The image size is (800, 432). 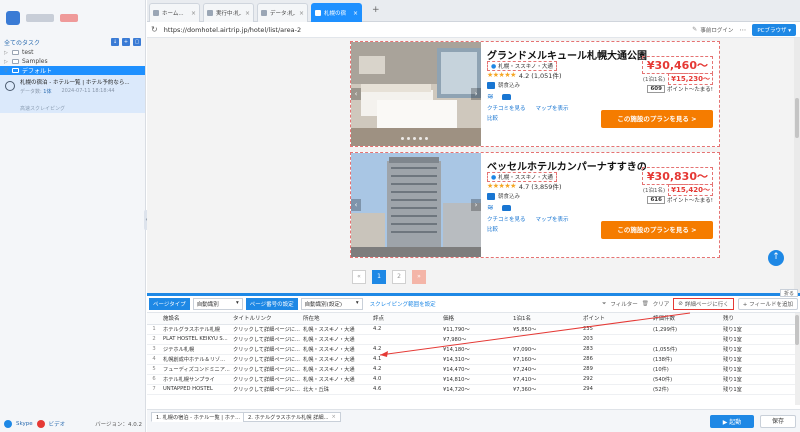 I want to click on new-tab-button: +, so click(x=376, y=10).